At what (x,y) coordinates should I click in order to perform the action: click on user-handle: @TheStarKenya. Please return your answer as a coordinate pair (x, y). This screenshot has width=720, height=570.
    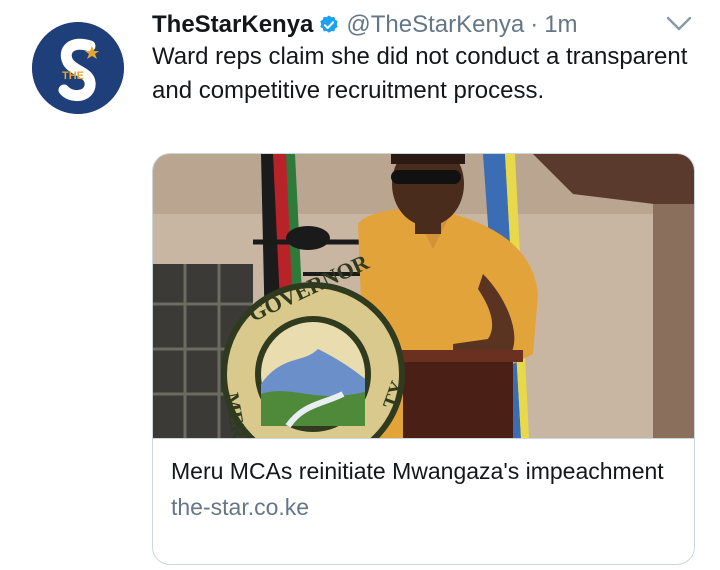
    Looking at the image, I should click on (435, 25).